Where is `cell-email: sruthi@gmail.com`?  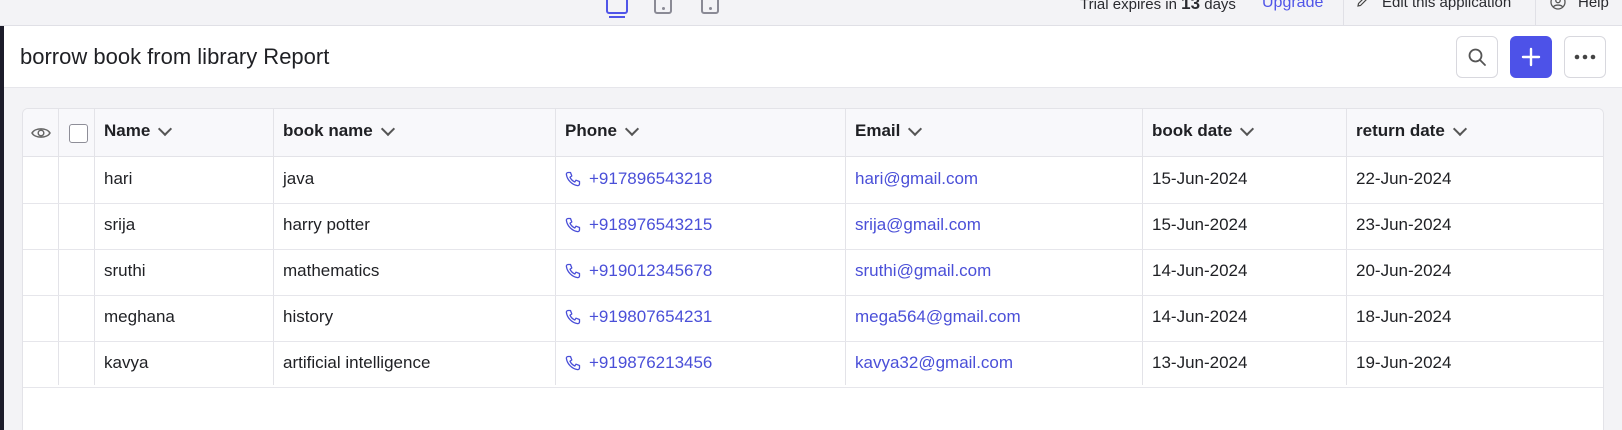
cell-email: sruthi@gmail.com is located at coordinates (923, 271).